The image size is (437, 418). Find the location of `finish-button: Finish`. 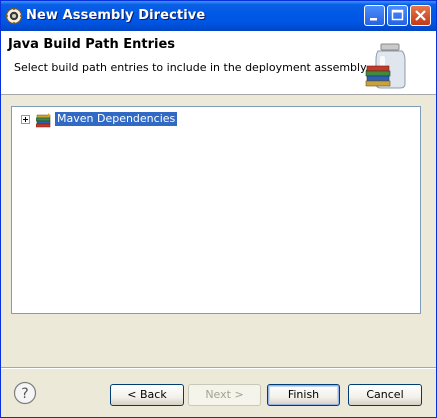

finish-button: Finish is located at coordinates (303, 395).